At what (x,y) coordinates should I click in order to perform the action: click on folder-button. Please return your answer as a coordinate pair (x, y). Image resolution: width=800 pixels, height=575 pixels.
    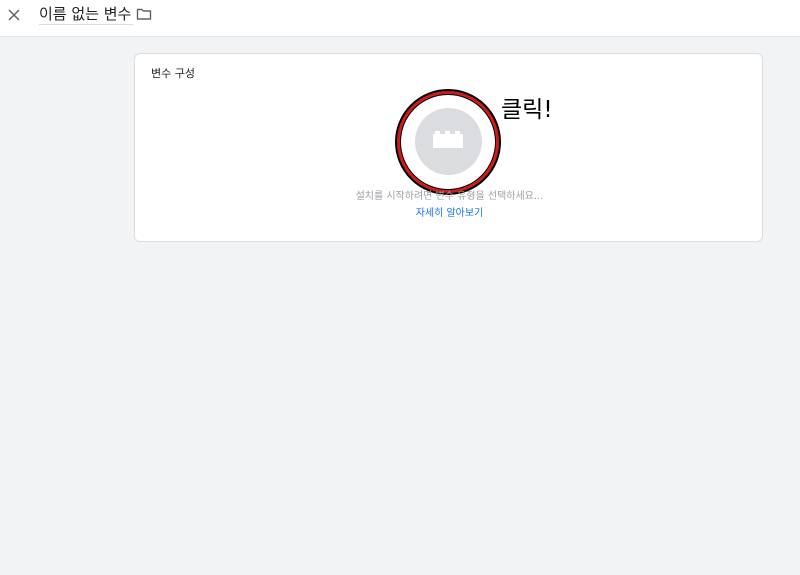
    Looking at the image, I should click on (144, 14).